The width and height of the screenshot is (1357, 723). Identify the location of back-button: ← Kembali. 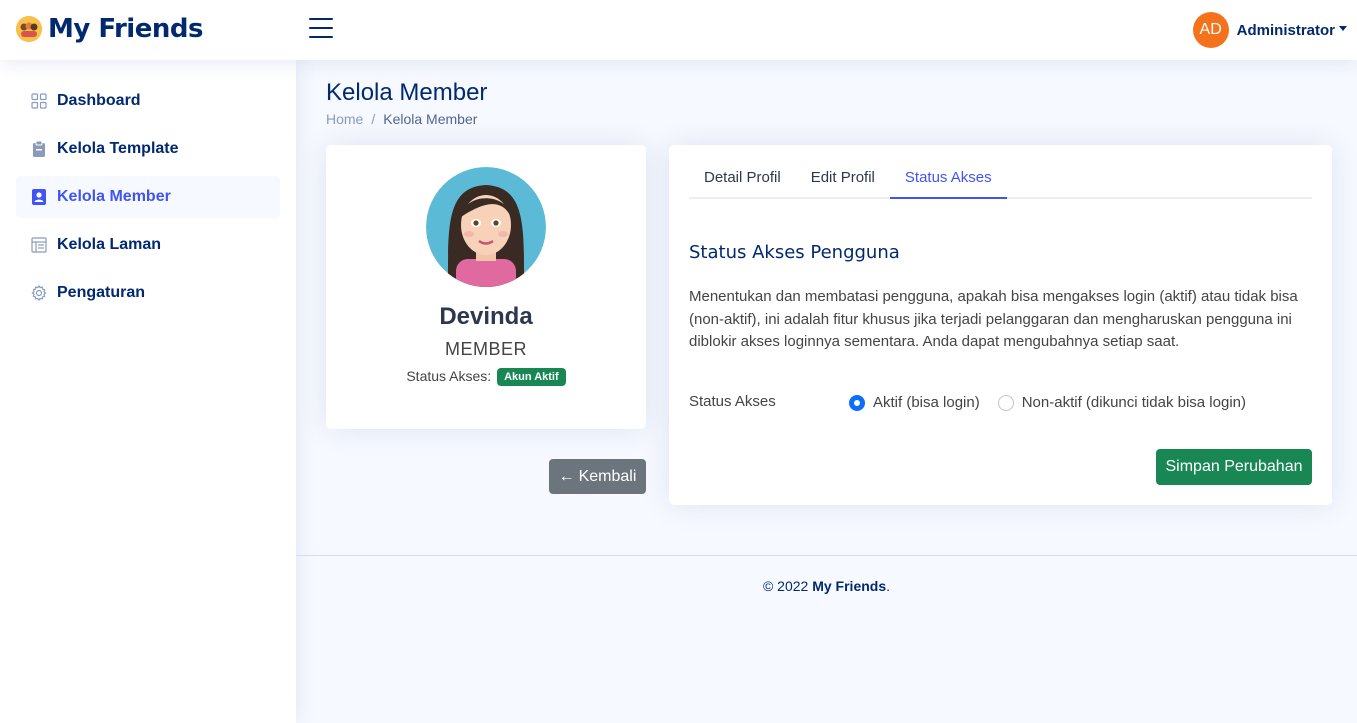
(597, 476).